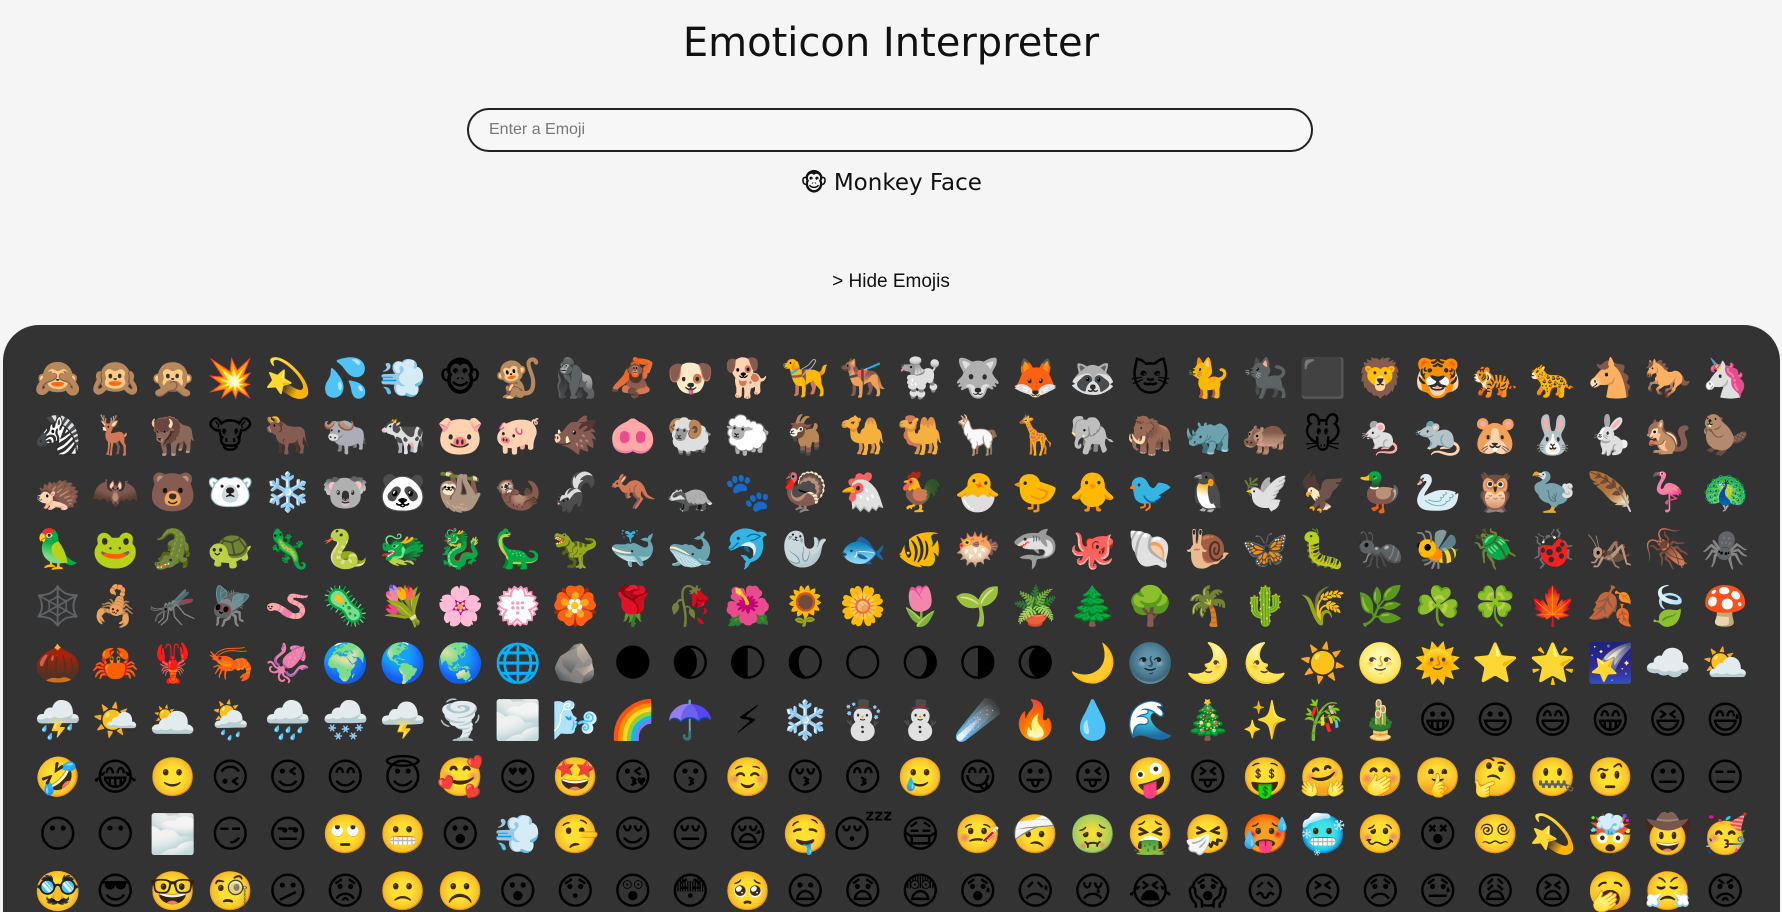  Describe the element at coordinates (346, 548) in the screenshot. I see `emoji-cell: 🐍` at that location.